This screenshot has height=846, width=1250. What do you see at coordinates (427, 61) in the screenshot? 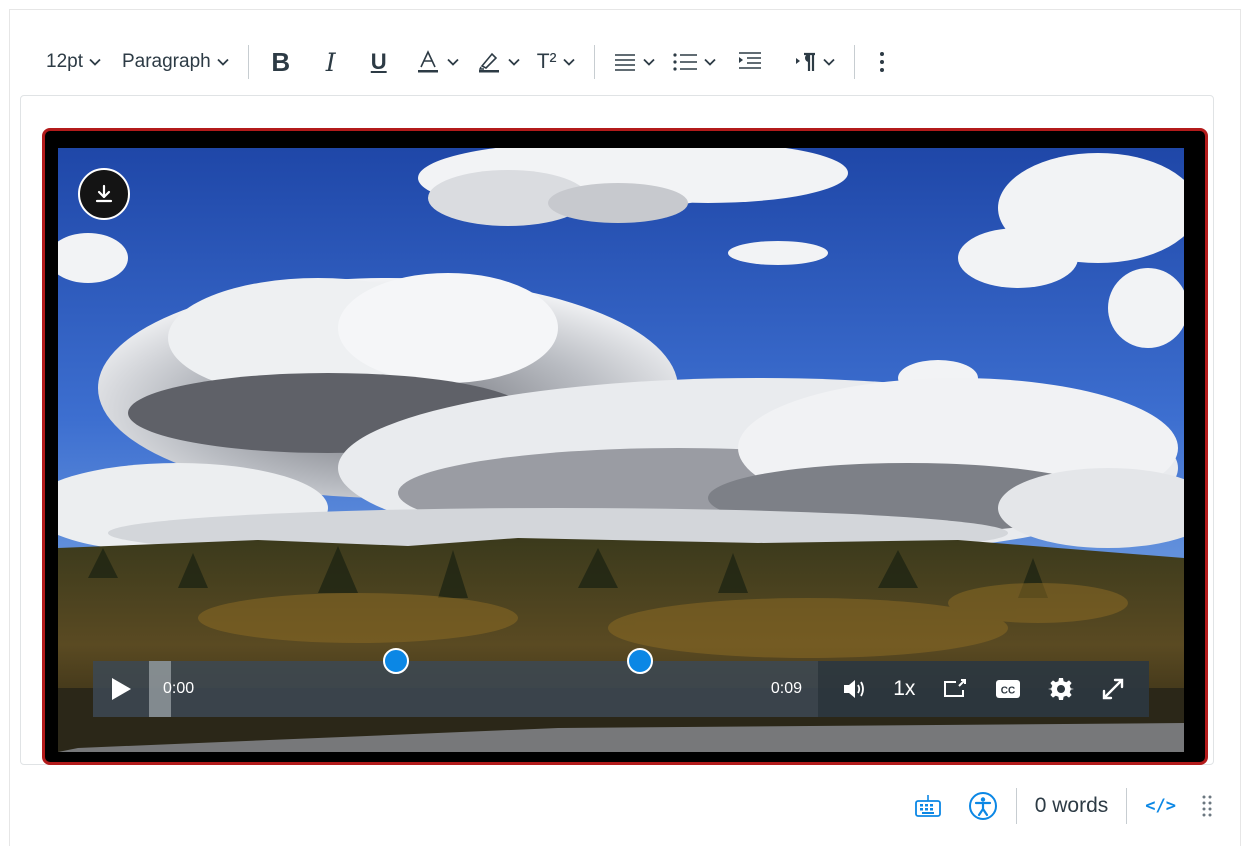
I see `text-color-icon` at bounding box center [427, 61].